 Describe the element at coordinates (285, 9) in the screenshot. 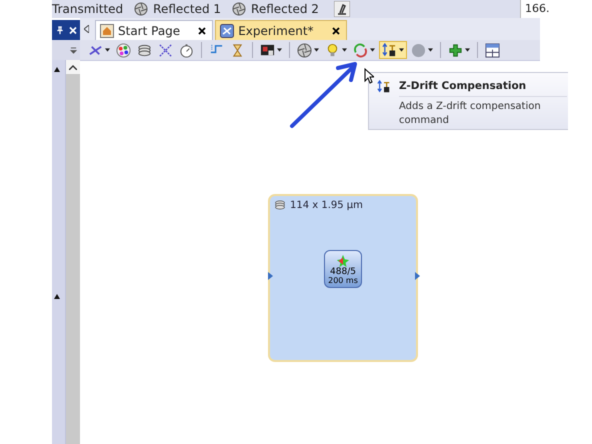

I see `channel-label: Reflected 2` at that location.